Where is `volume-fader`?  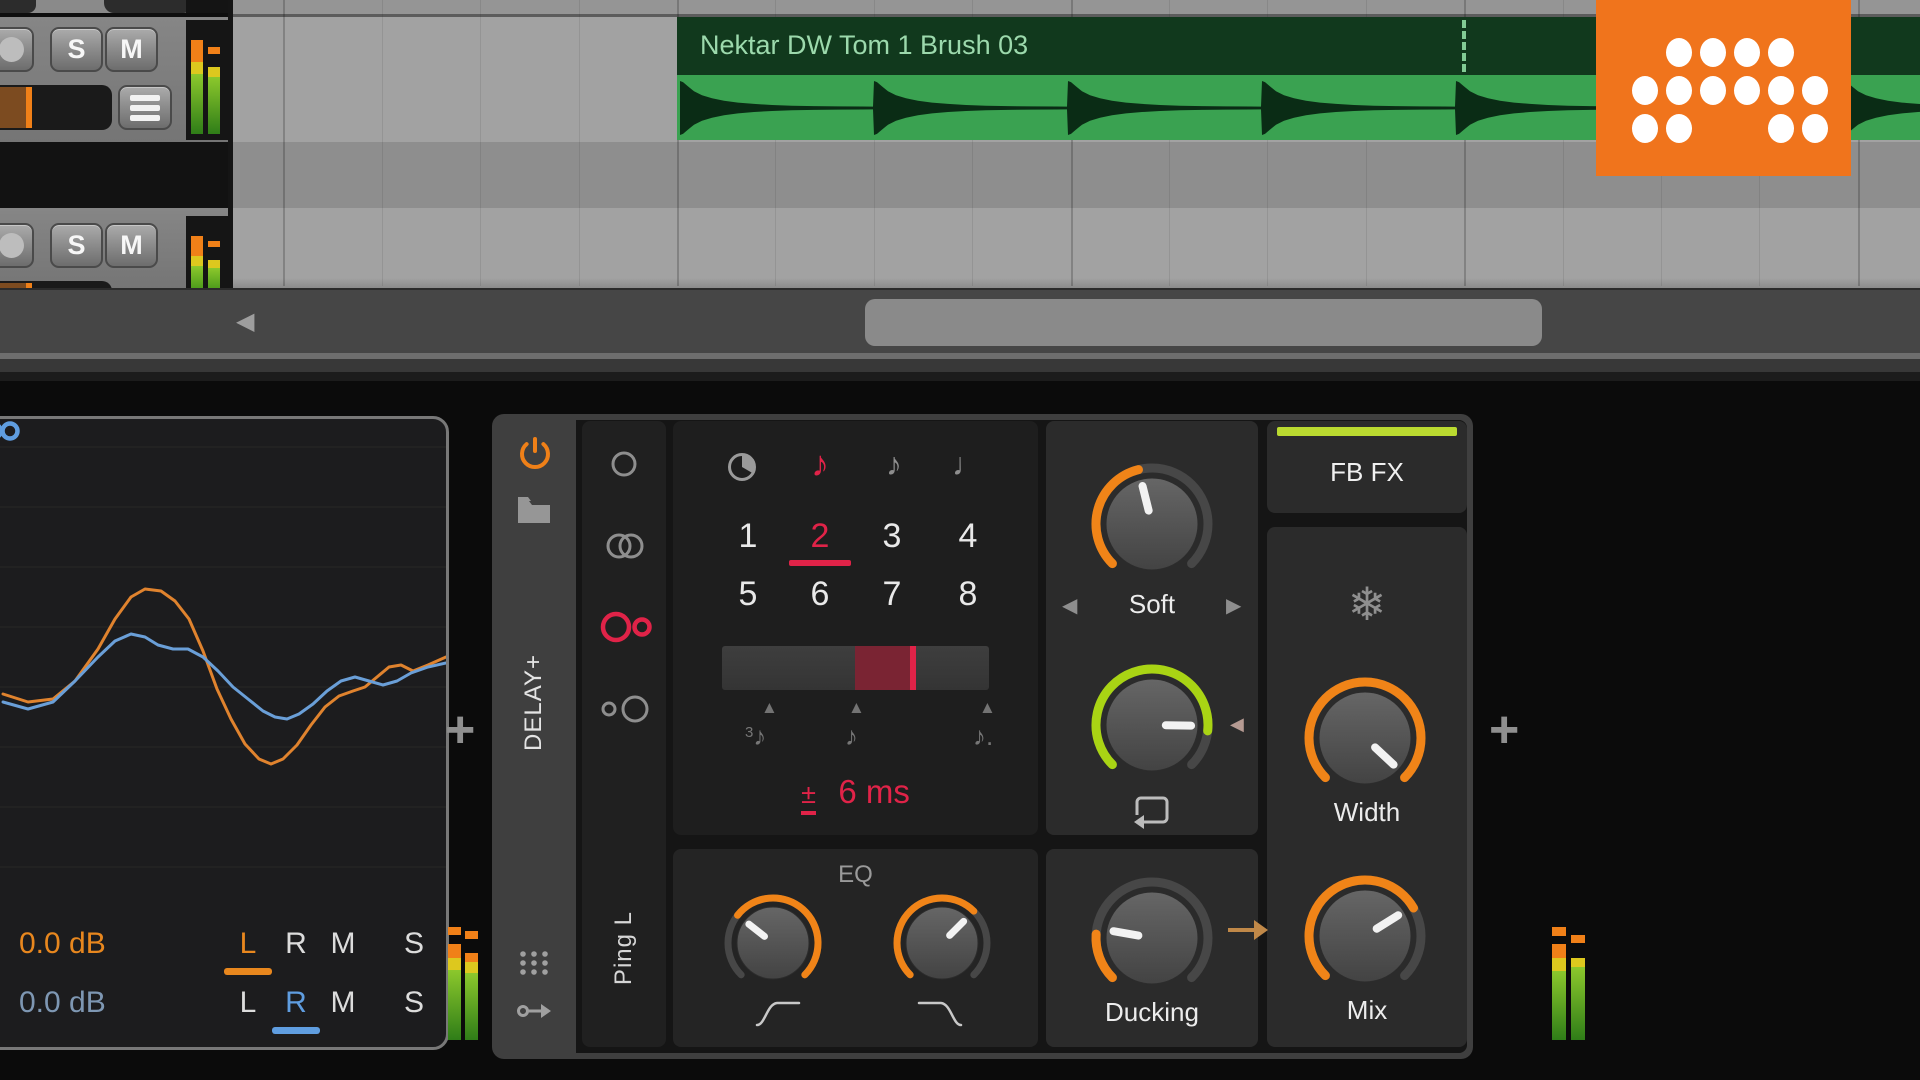
volume-fader is located at coordinates (56, 107).